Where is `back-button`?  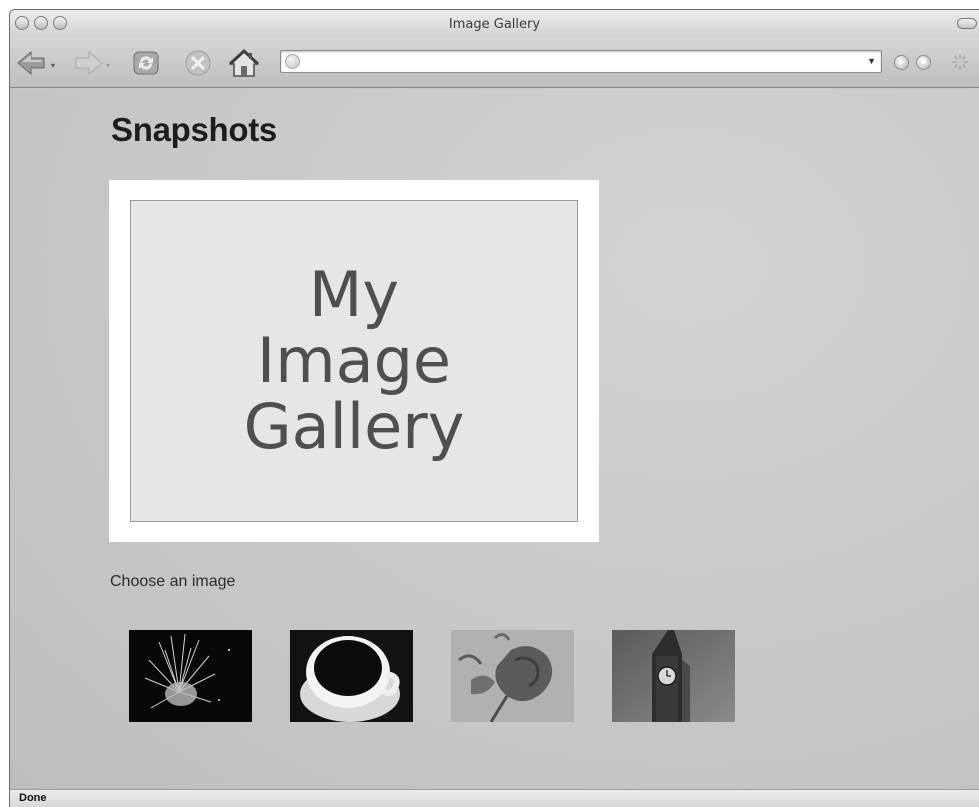
back-button is located at coordinates (32, 63).